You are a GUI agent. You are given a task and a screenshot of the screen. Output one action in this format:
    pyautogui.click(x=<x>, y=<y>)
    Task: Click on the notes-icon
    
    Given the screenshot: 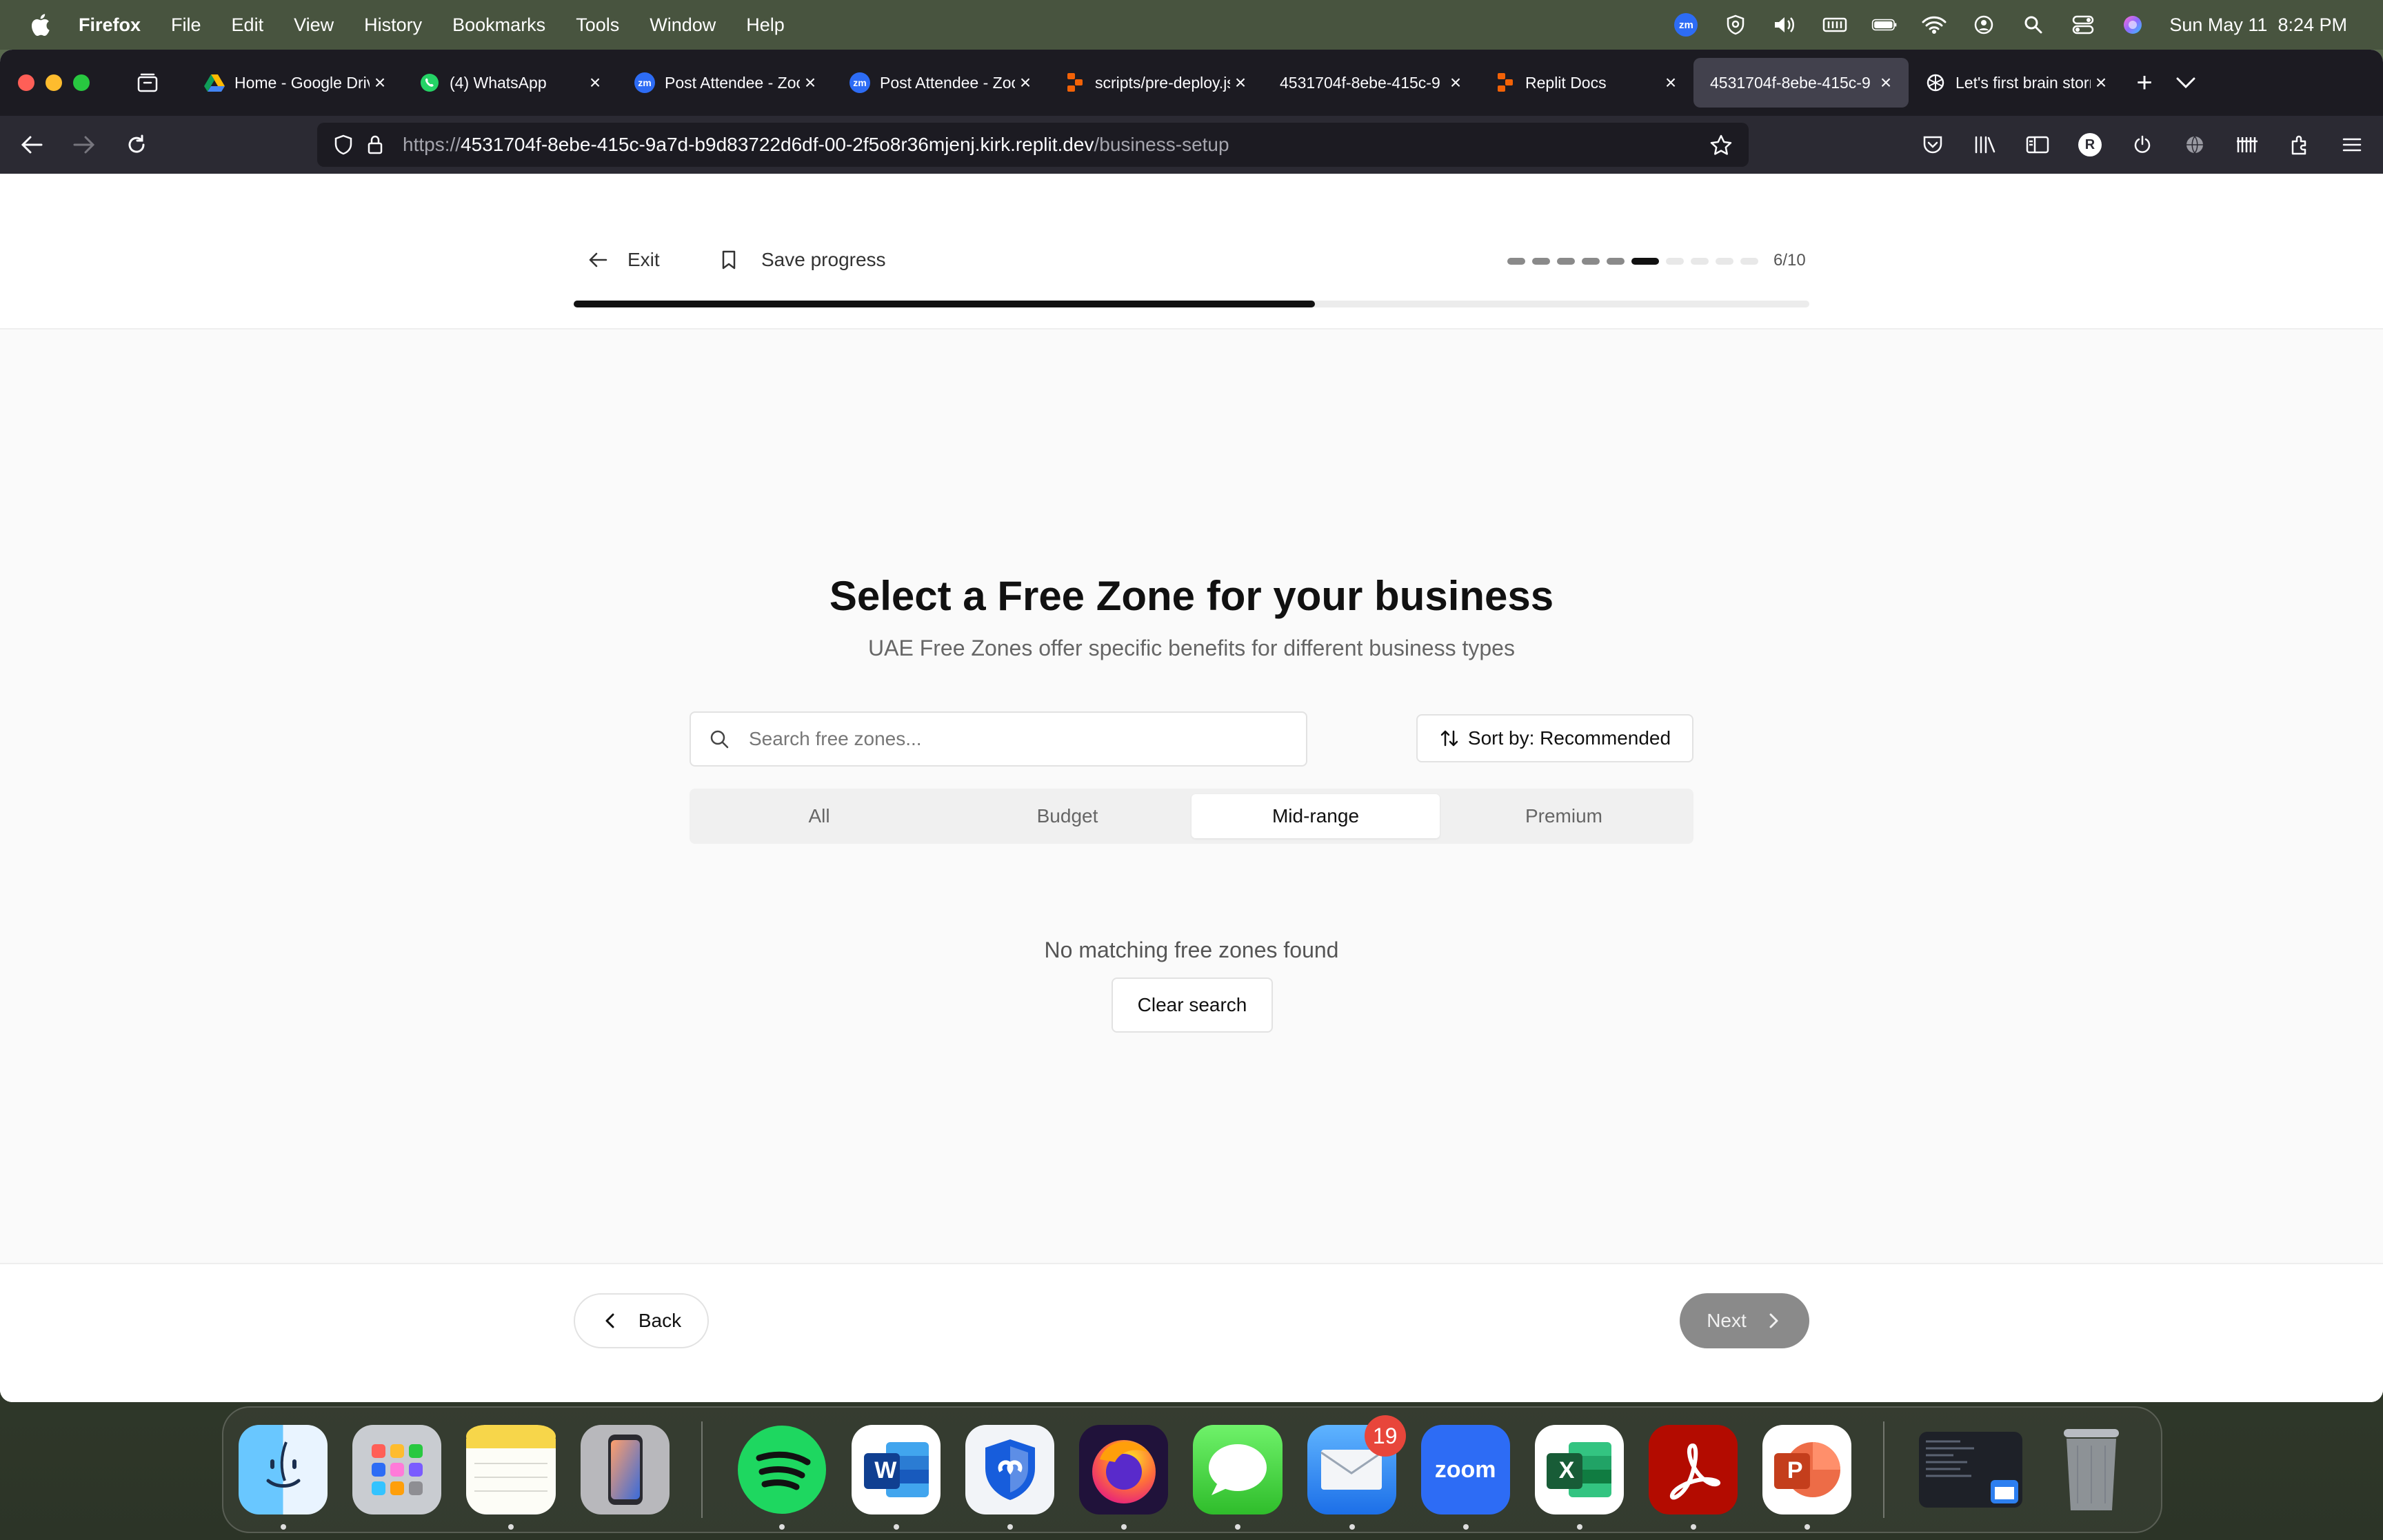 What is the action you would take?
    pyautogui.click(x=511, y=1478)
    